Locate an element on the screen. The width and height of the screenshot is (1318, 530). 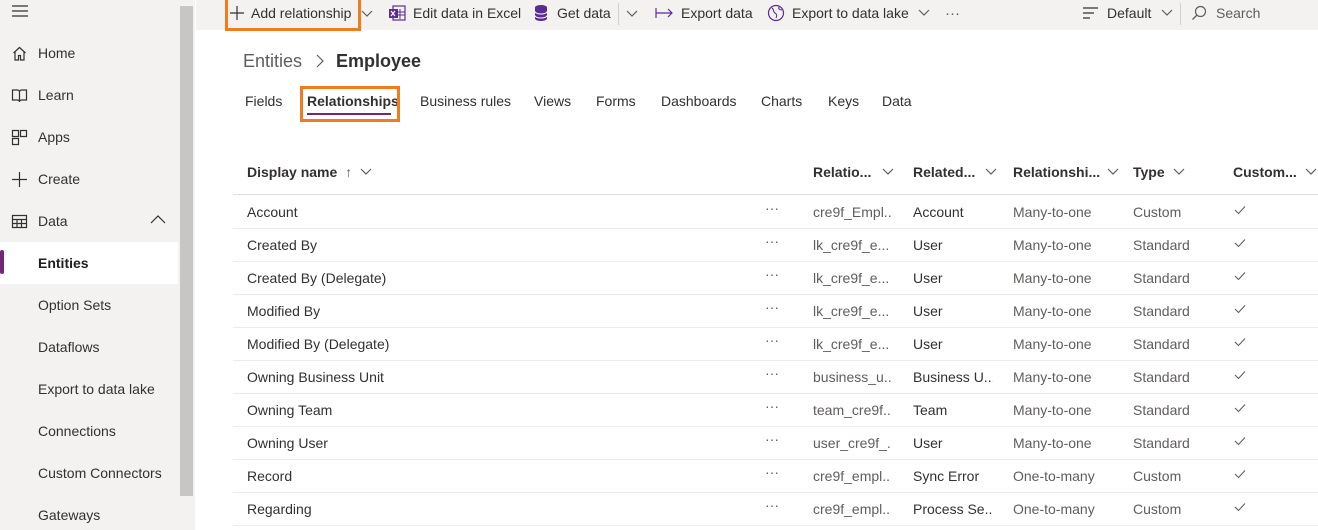
sidebar-item-custom-connectors: Custom Connectors is located at coordinates (89, 473).